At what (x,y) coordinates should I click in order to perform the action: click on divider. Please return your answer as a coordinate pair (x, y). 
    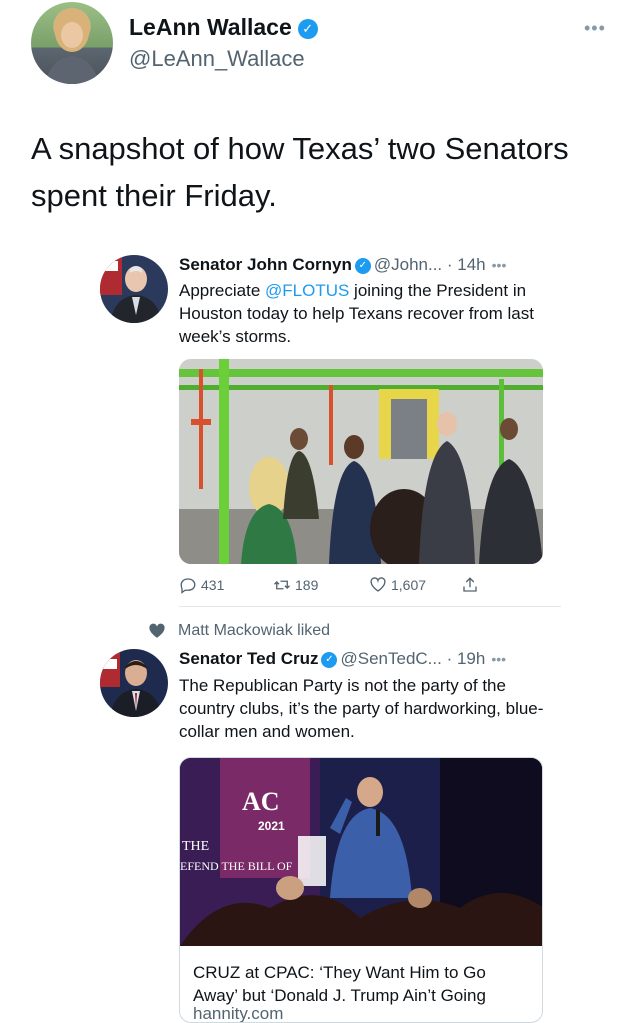
    Looking at the image, I should click on (370, 606).